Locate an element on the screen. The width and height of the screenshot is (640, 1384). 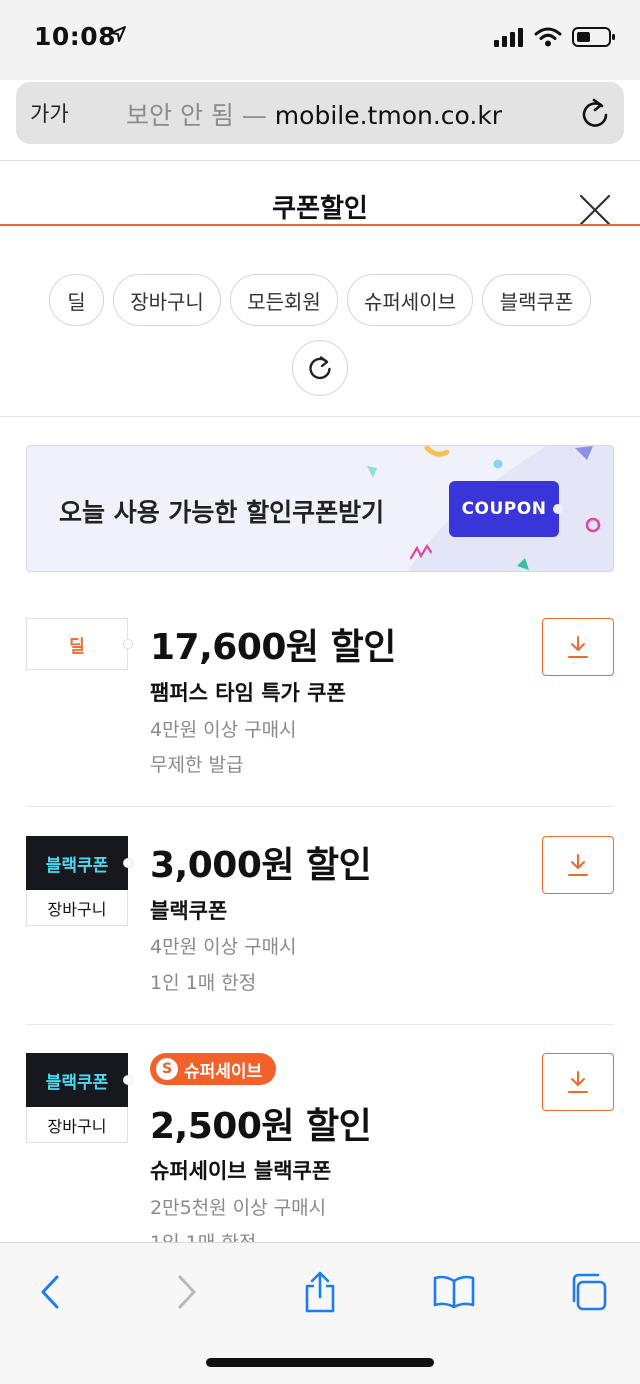
coupon-title: 블랙쿠폰 is located at coordinates (189, 911).